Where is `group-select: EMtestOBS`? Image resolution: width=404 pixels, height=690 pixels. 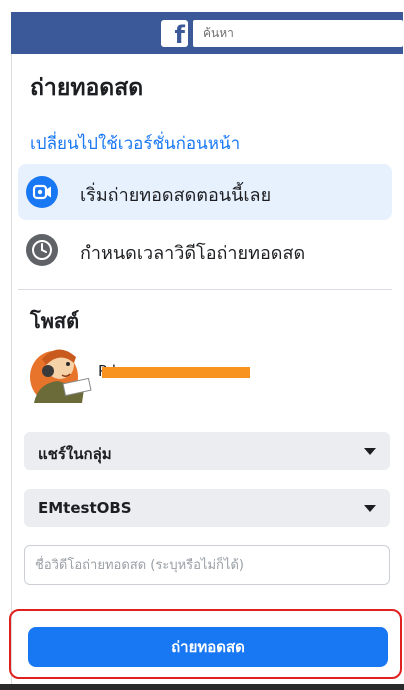 group-select: EMtestOBS is located at coordinates (207, 508).